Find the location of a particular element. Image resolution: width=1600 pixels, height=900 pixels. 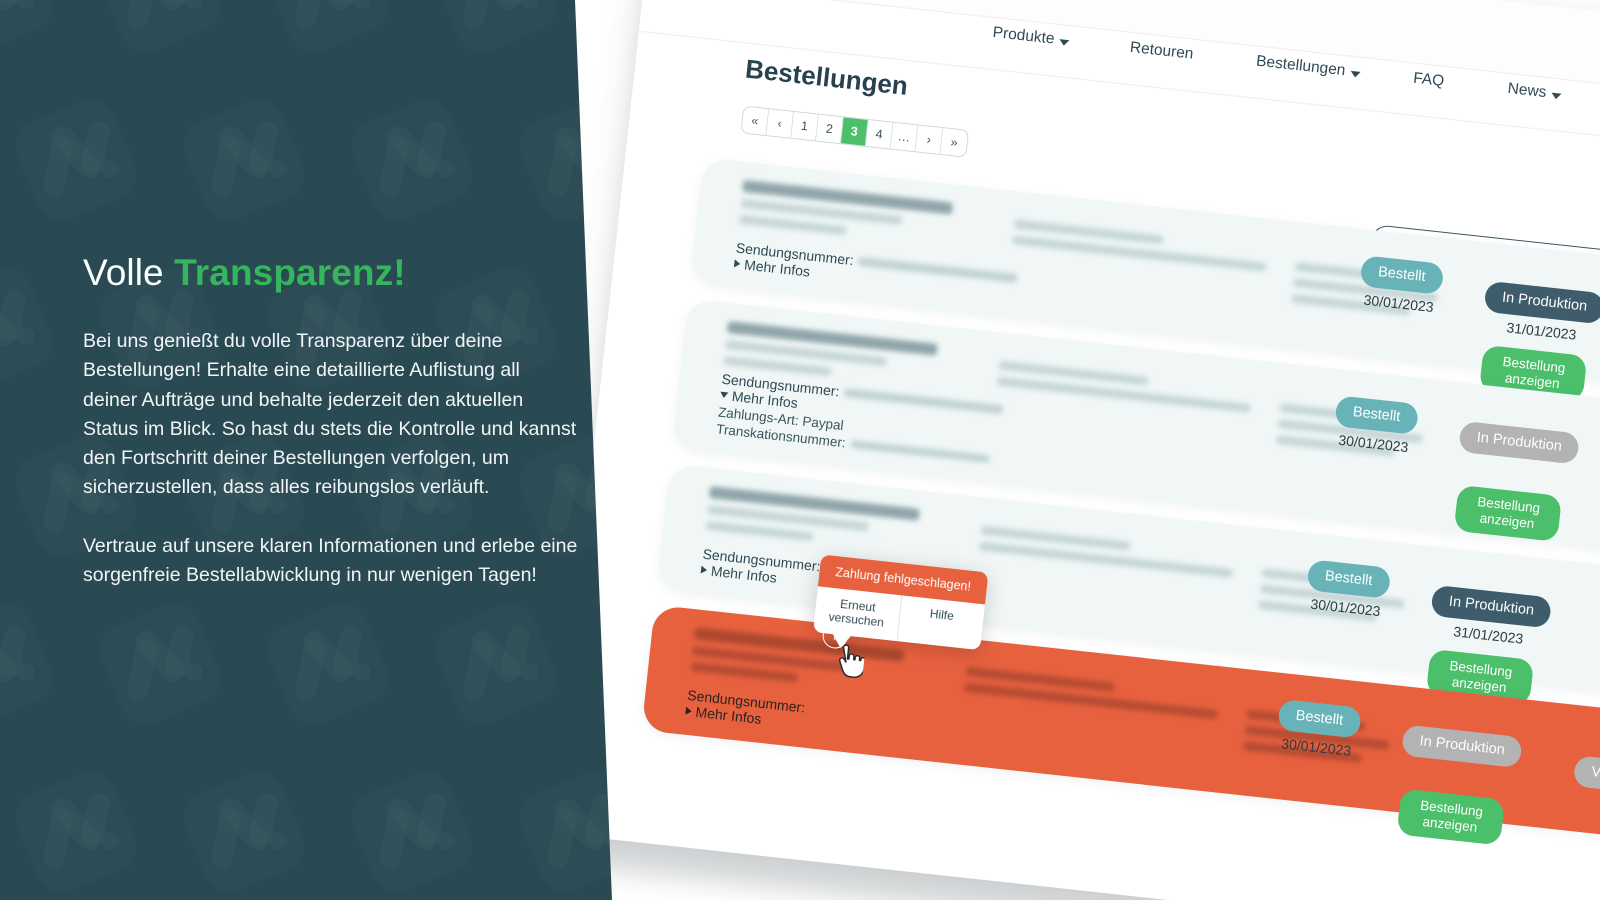

nav-item-produkte: Produkte is located at coordinates (1031, 37).